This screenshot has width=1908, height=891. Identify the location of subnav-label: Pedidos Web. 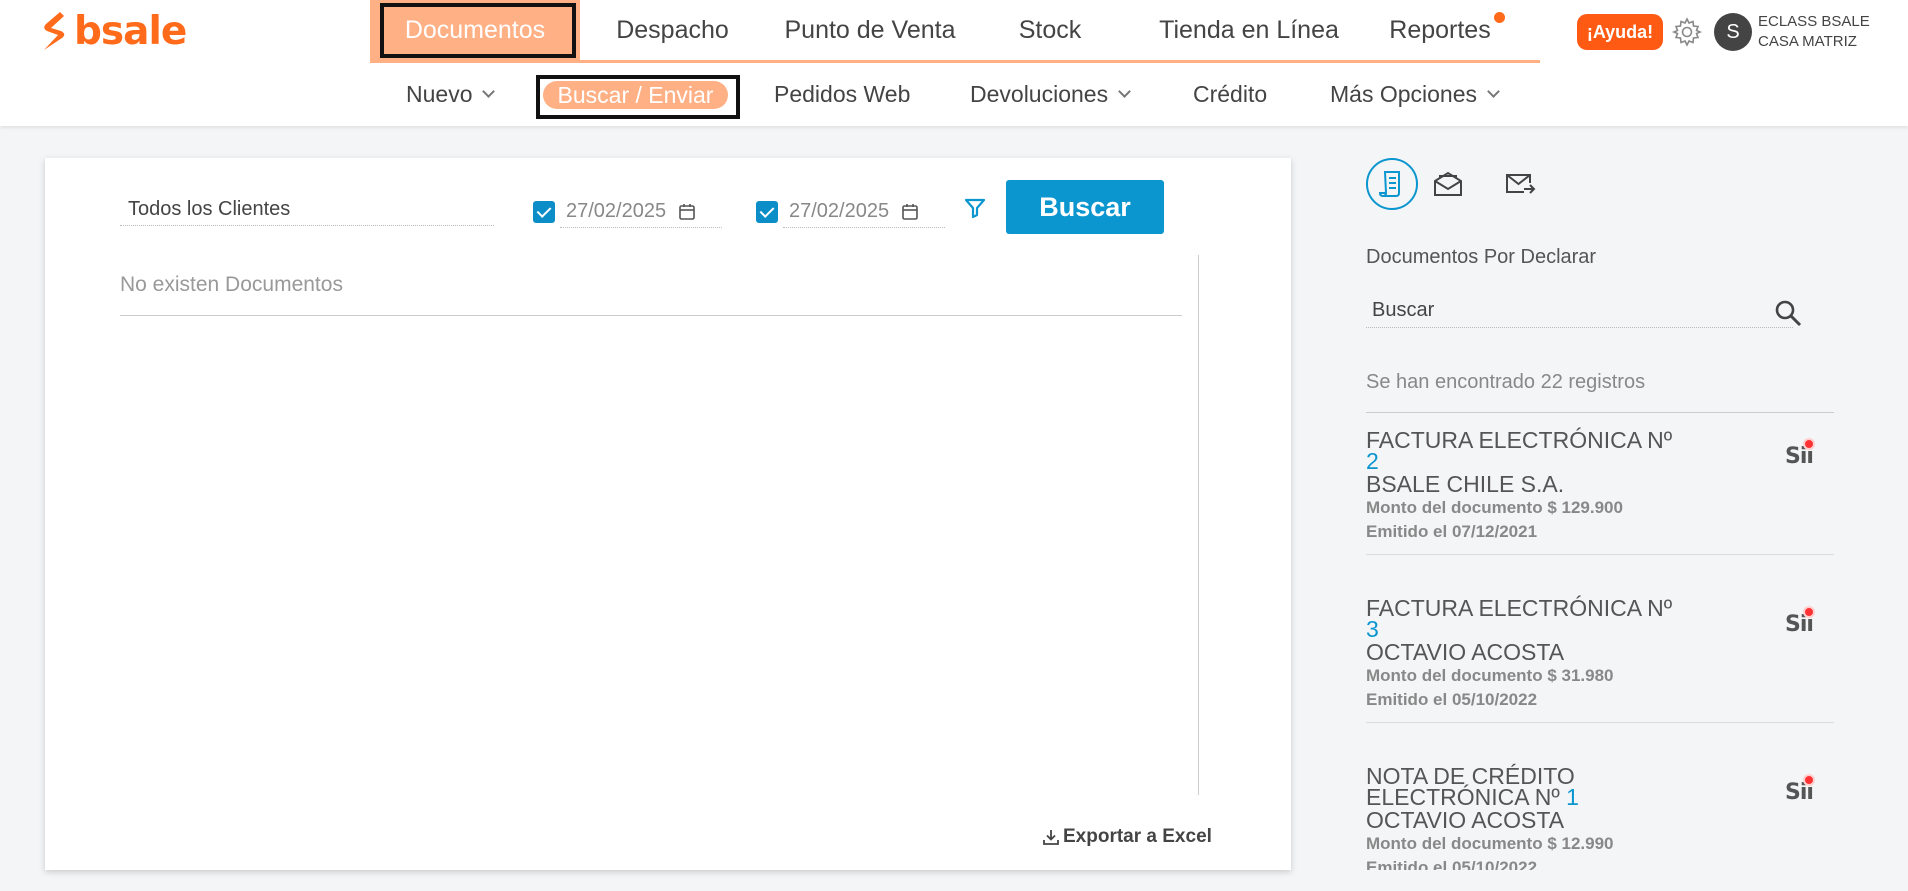
(842, 94).